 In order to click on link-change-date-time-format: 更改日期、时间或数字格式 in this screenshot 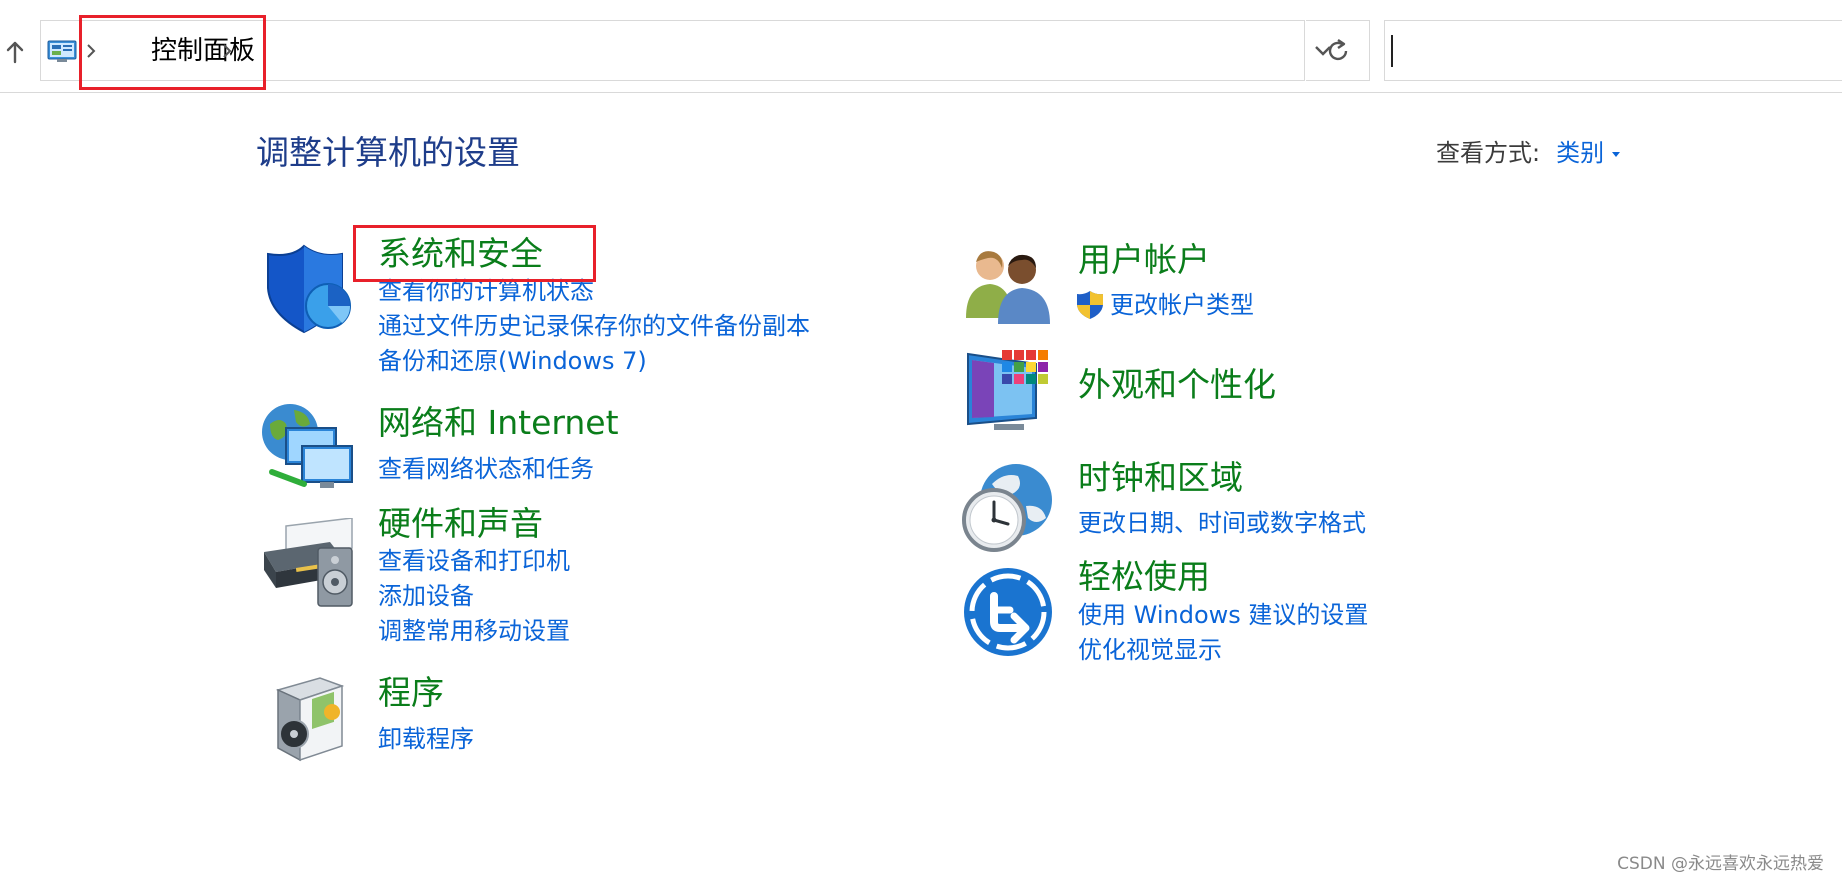, I will do `click(1222, 523)`.